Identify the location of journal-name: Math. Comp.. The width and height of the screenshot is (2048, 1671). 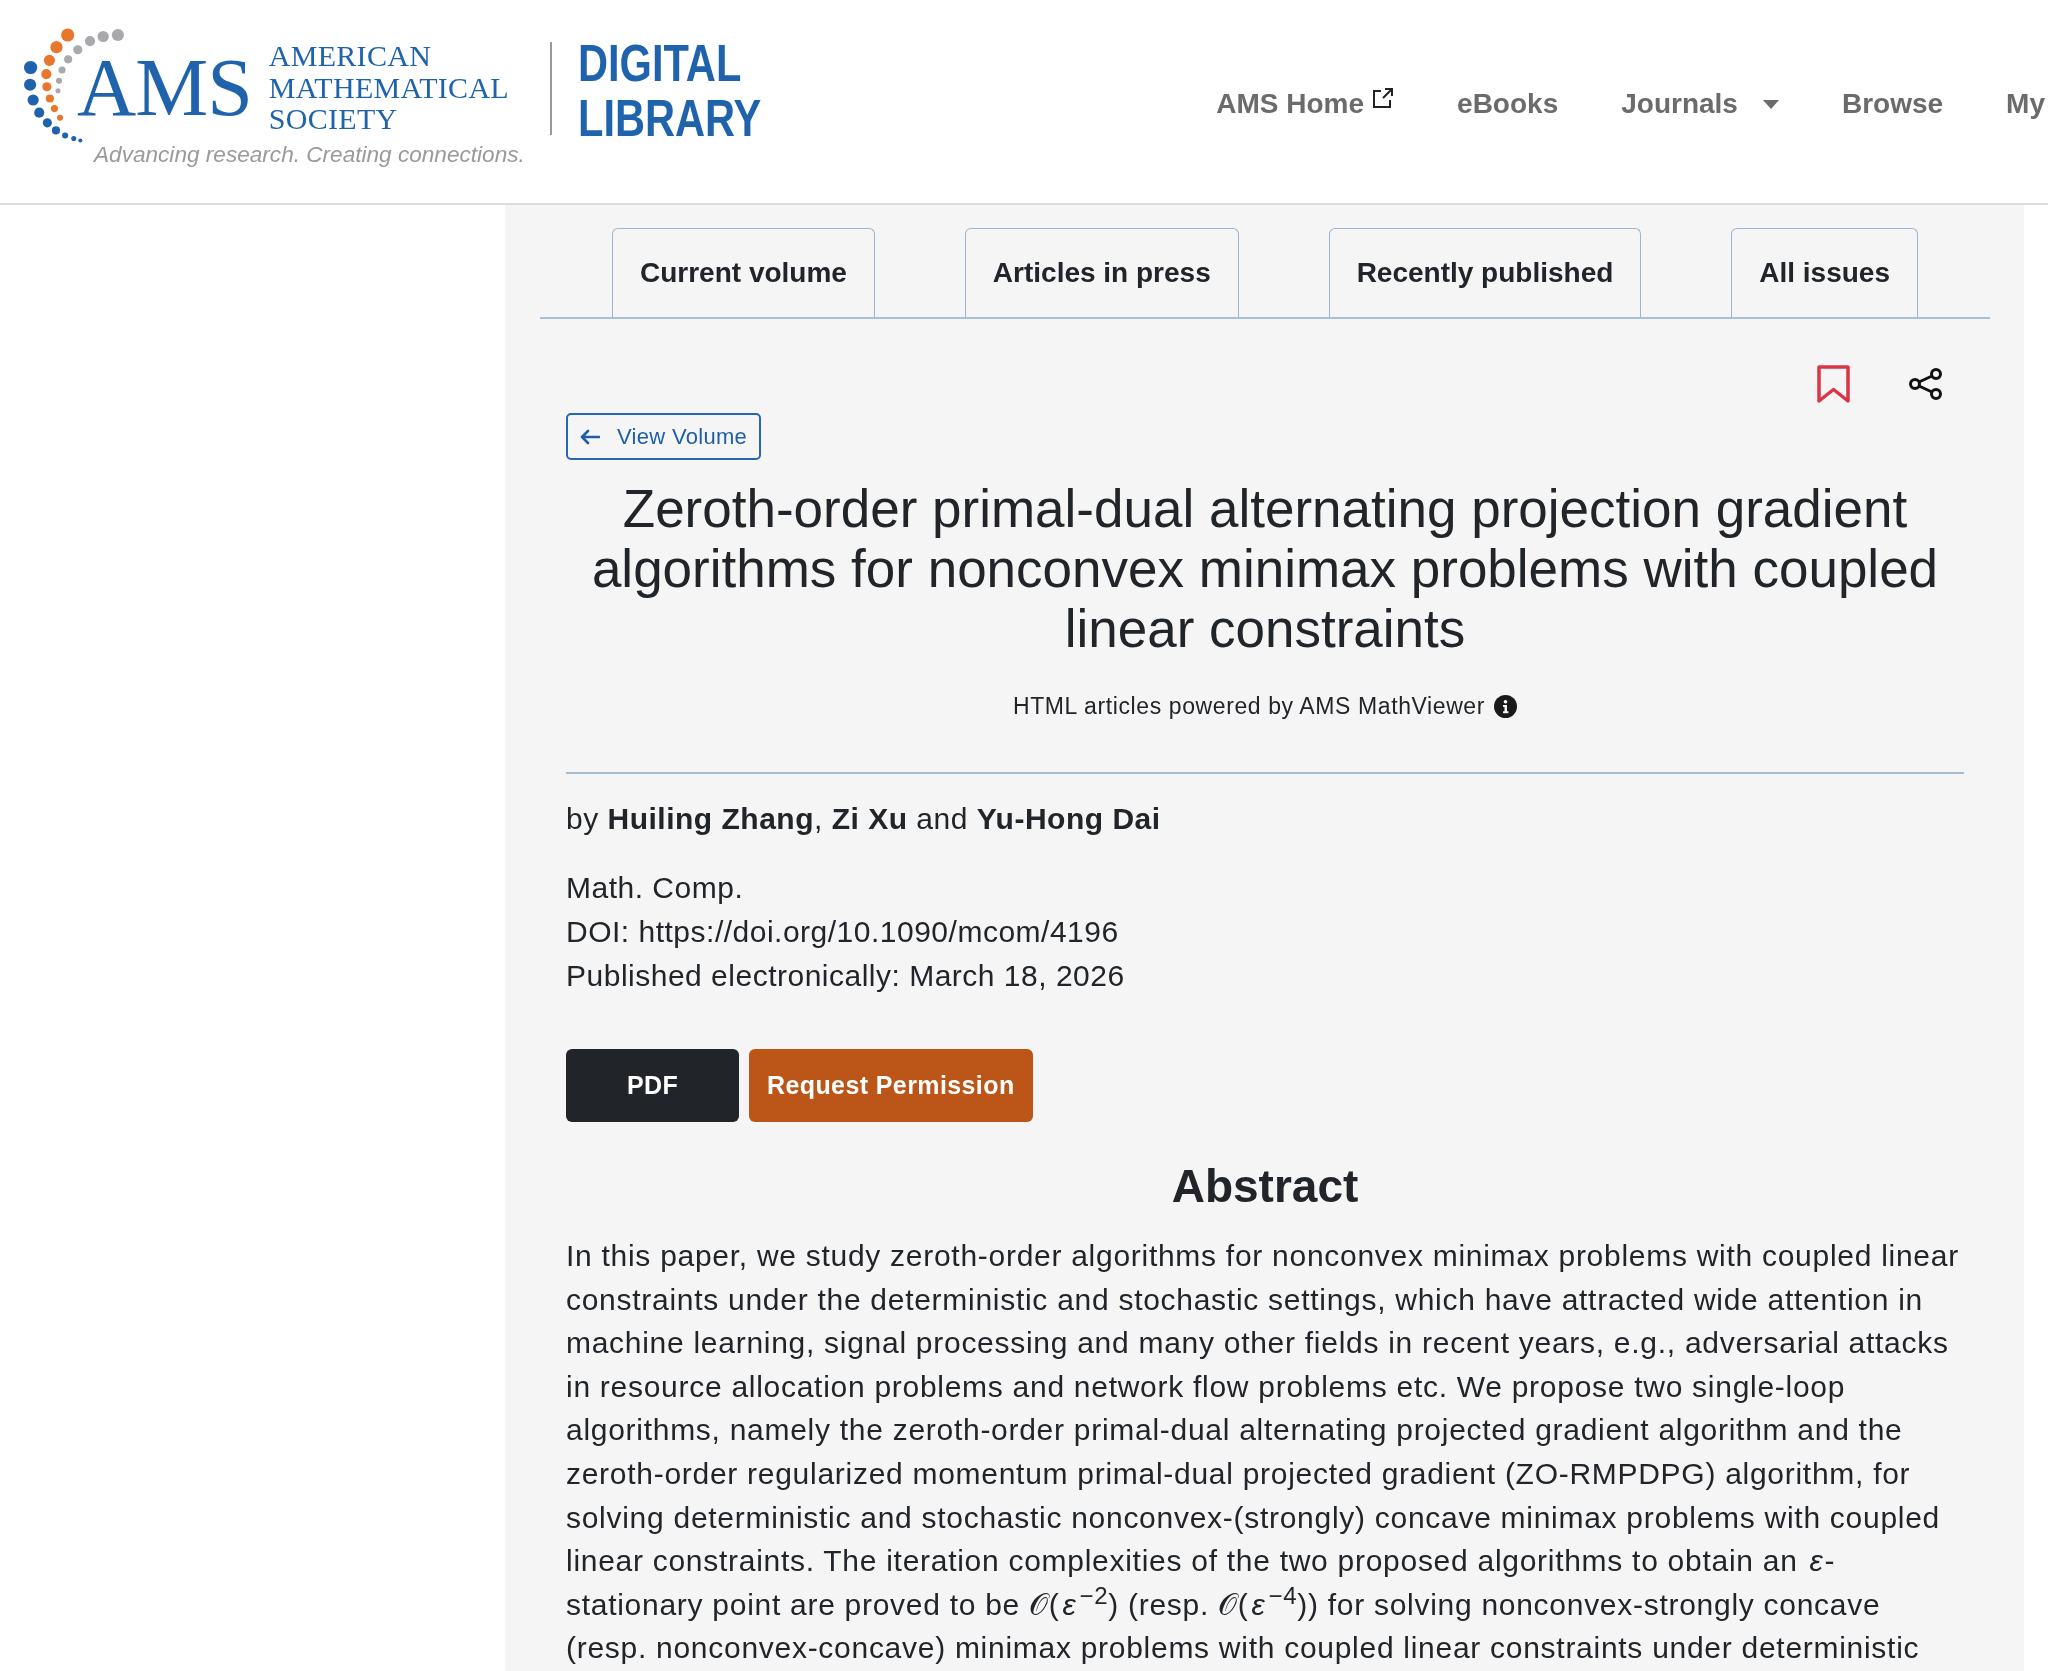
(655, 888).